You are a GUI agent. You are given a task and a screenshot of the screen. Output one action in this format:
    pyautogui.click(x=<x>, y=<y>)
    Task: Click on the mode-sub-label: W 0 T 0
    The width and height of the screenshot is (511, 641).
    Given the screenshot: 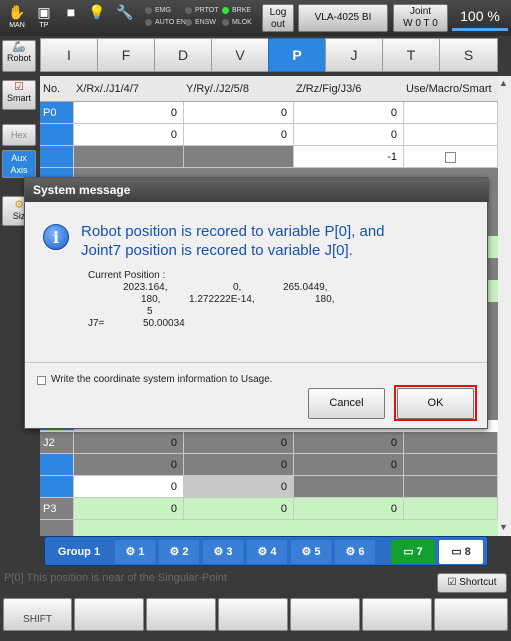 What is the action you would take?
    pyautogui.click(x=420, y=23)
    